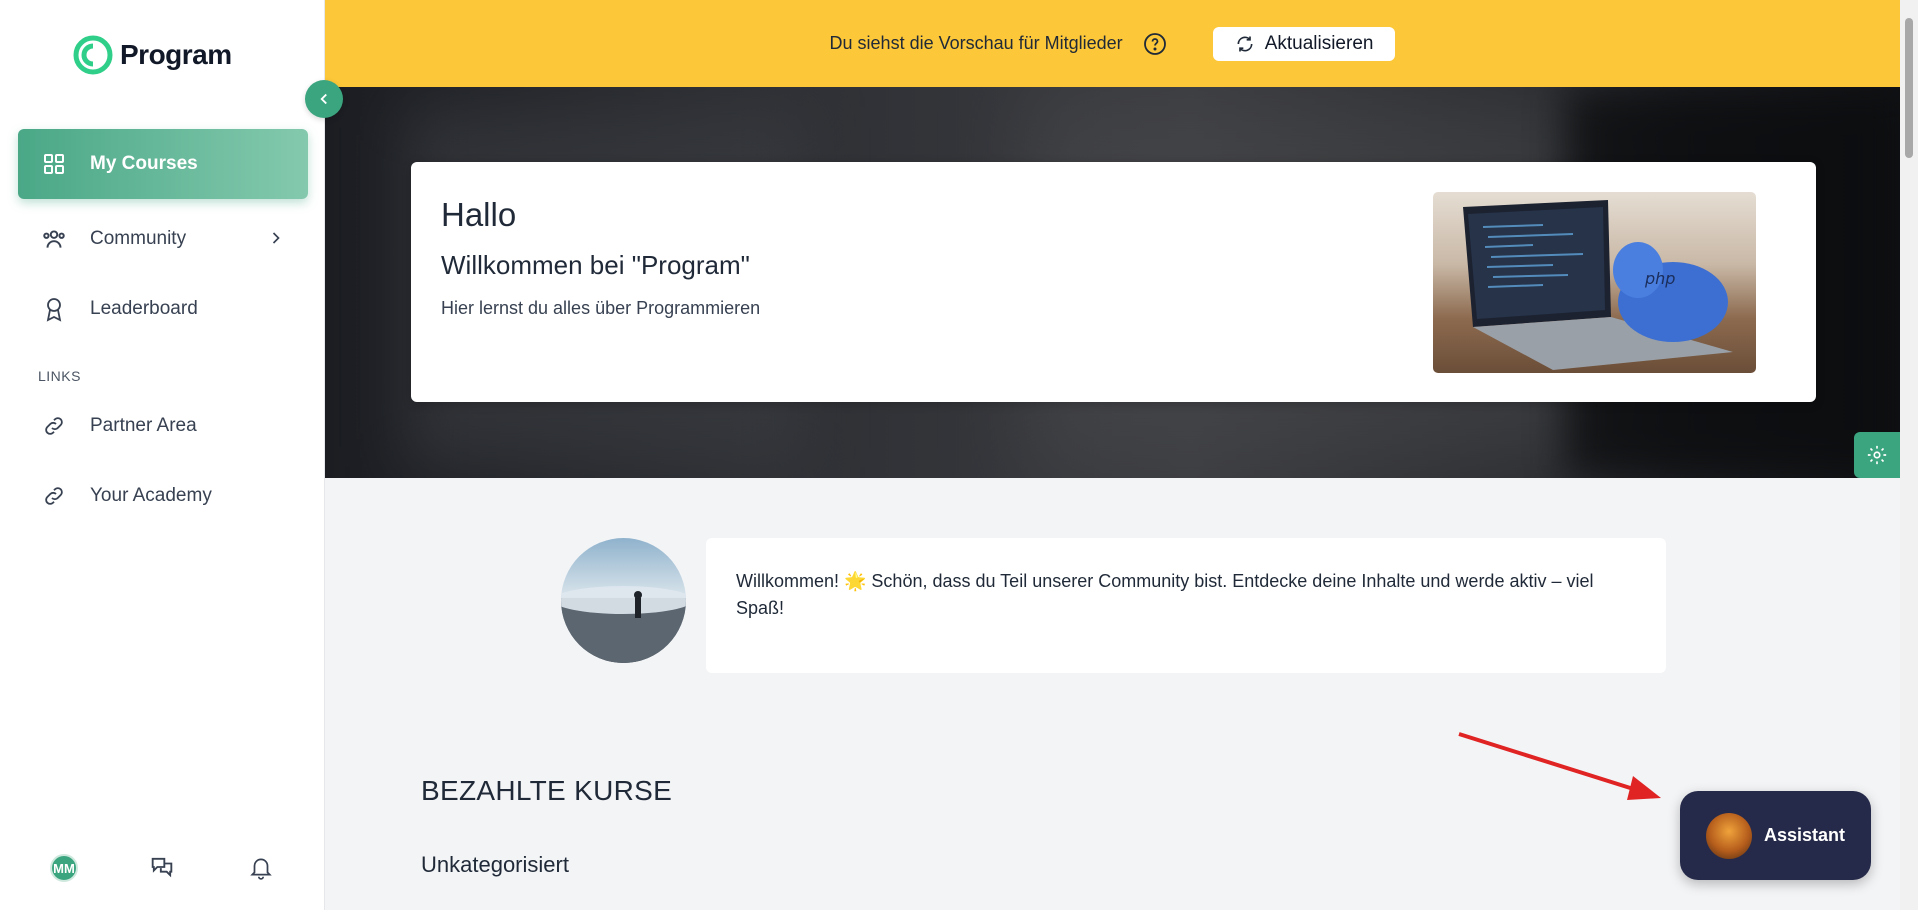 The image size is (1918, 910). What do you see at coordinates (1245, 43) in the screenshot?
I see `refresh-icon` at bounding box center [1245, 43].